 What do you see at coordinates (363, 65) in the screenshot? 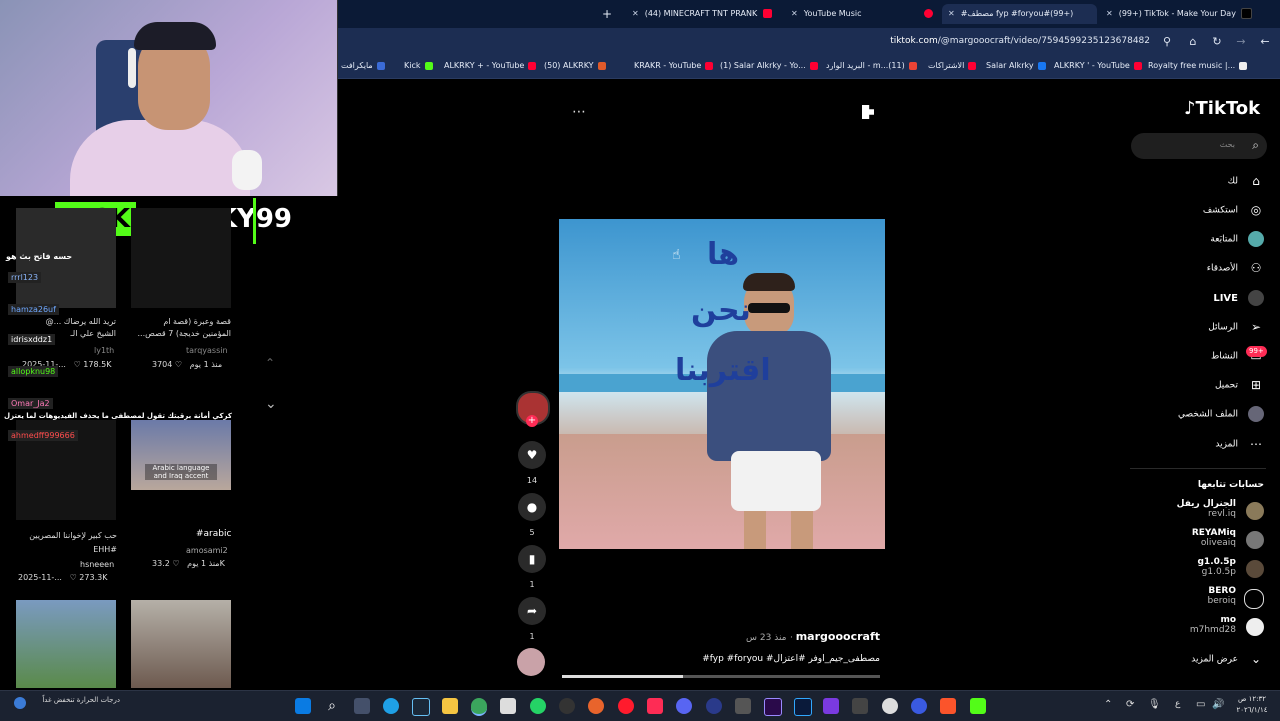
I see `bookmark-item: مايكرافت` at bounding box center [363, 65].